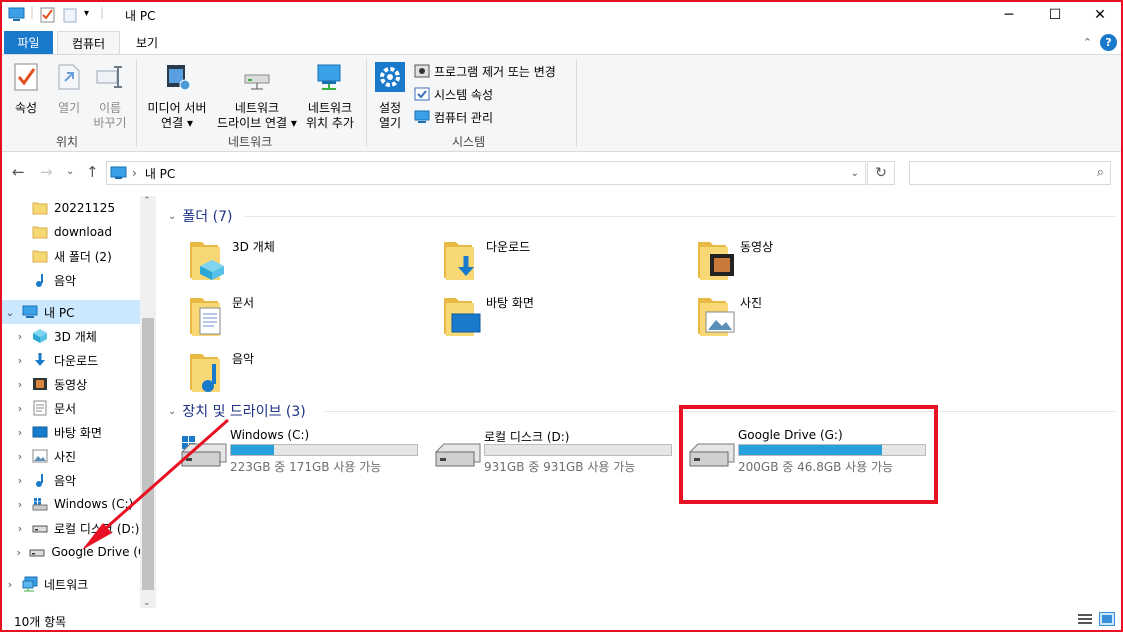  Describe the element at coordinates (147, 42) in the screenshot. I see `tab-view: 보기` at that location.